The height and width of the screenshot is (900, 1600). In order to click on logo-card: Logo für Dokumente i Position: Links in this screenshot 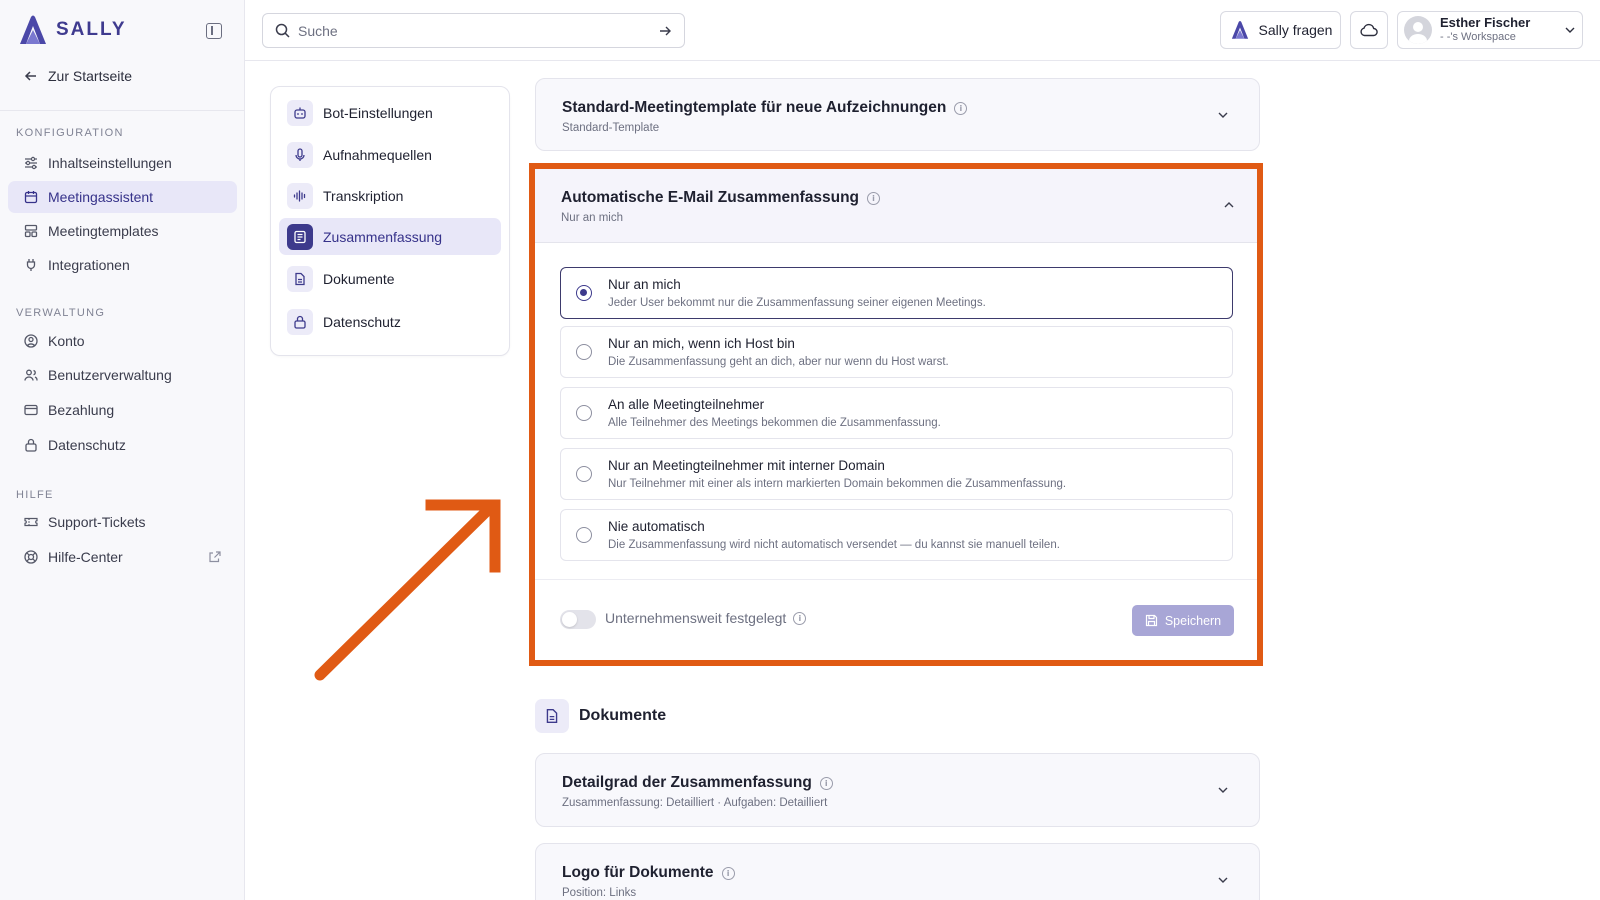, I will do `click(897, 871)`.